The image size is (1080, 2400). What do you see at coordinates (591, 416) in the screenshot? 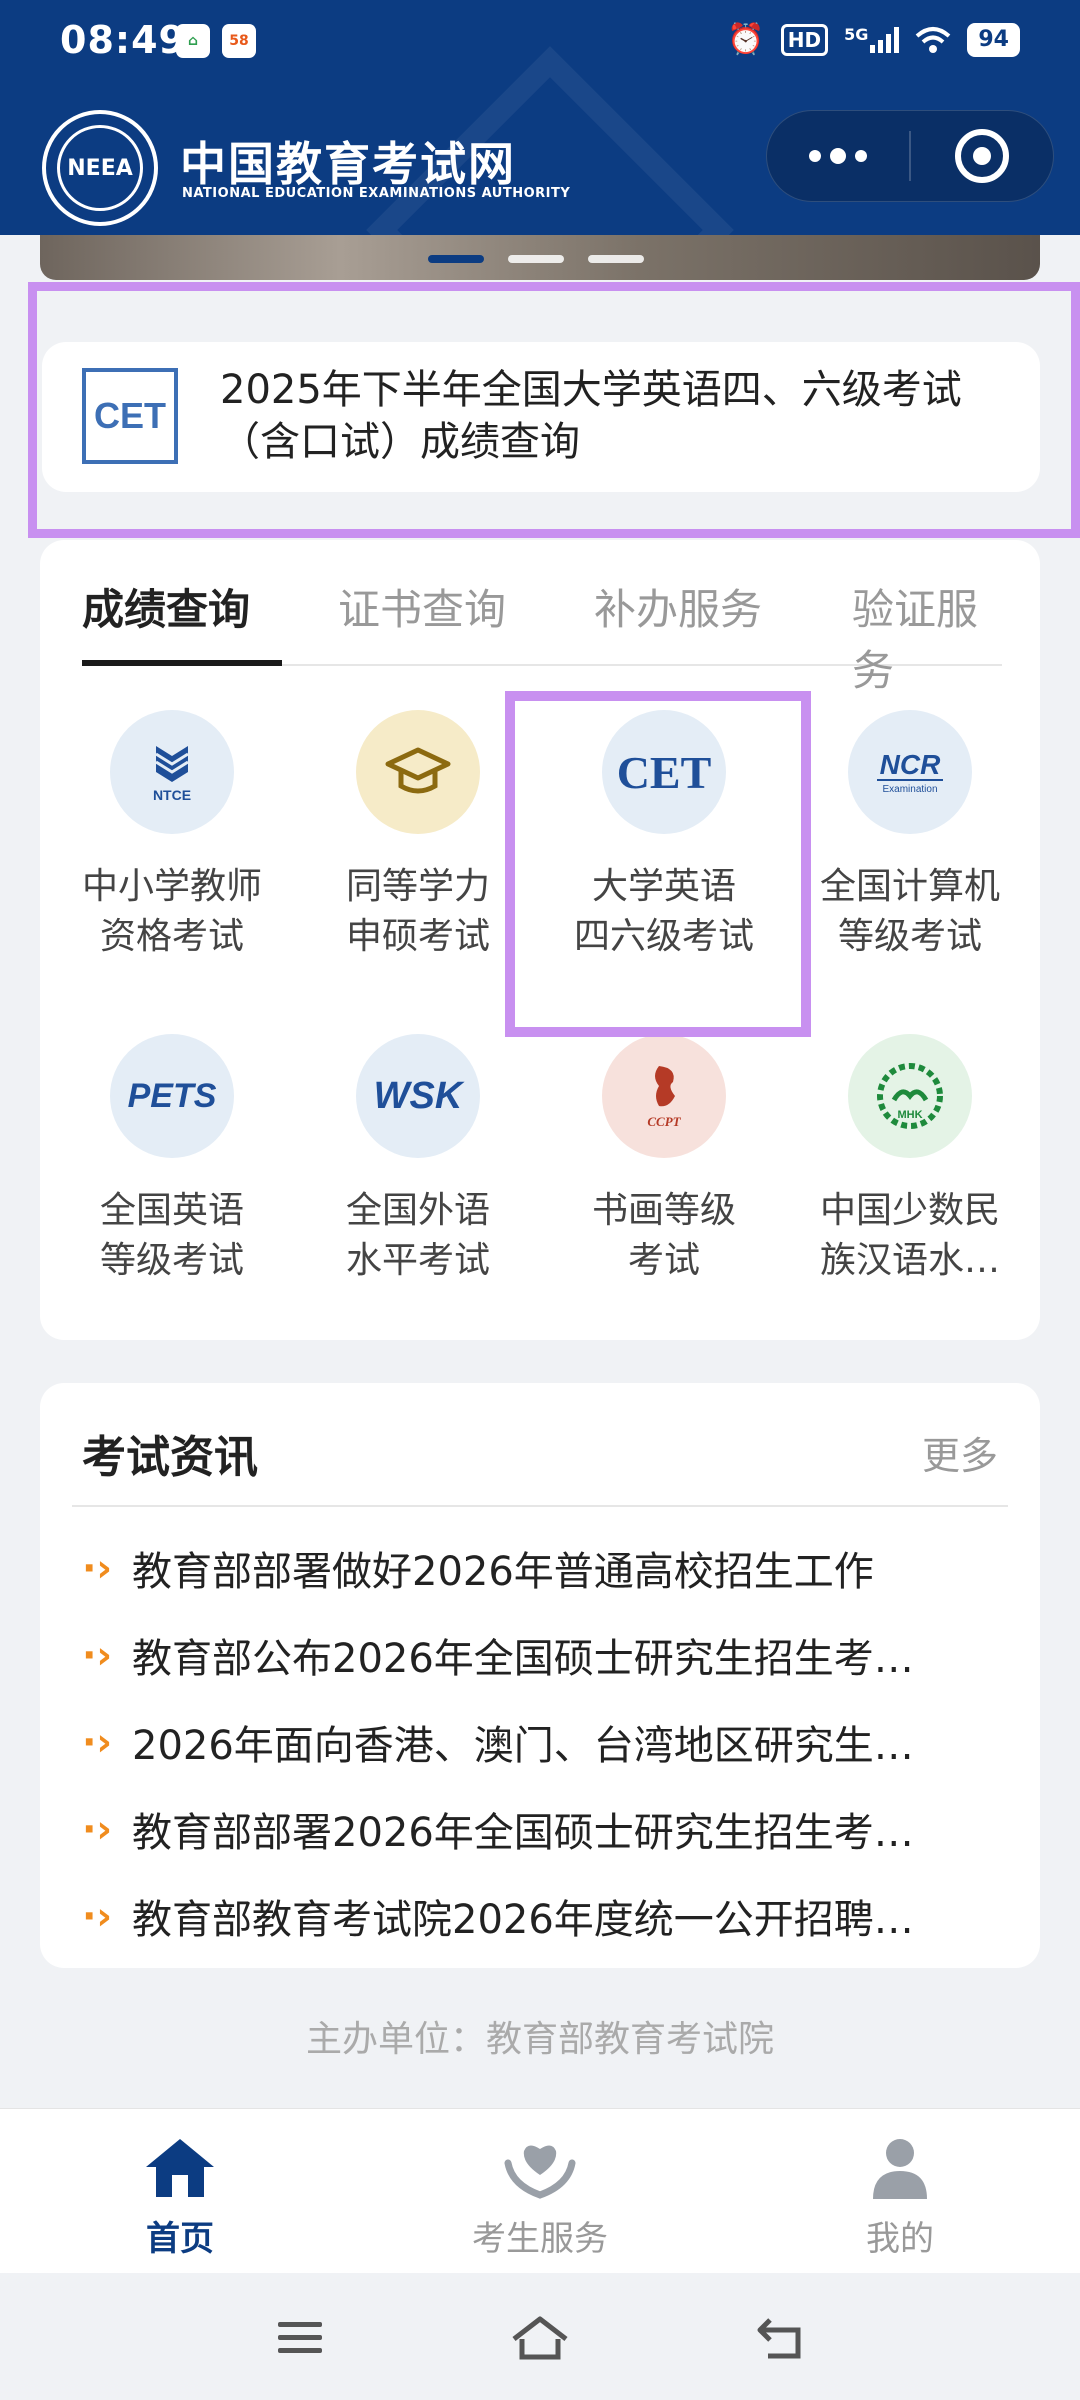
I see `notice-text: 2025年下半年全国大学英语四、六级考试（含口试）成绩查询` at bounding box center [591, 416].